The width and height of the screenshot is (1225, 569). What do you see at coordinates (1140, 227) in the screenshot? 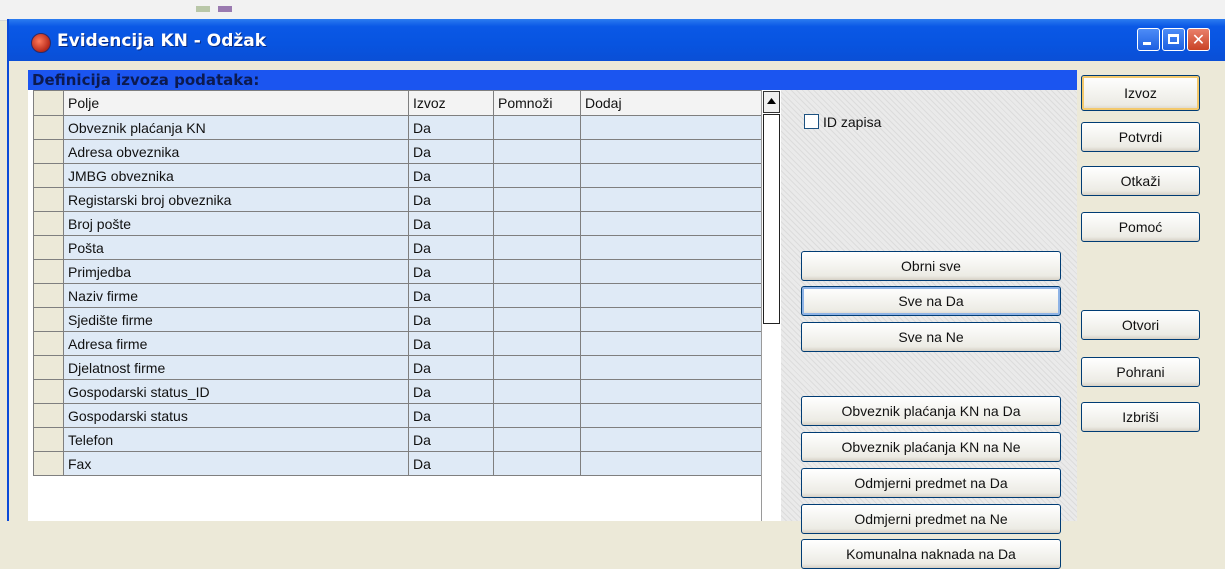
I see `pomoc-button: Pomoć` at bounding box center [1140, 227].